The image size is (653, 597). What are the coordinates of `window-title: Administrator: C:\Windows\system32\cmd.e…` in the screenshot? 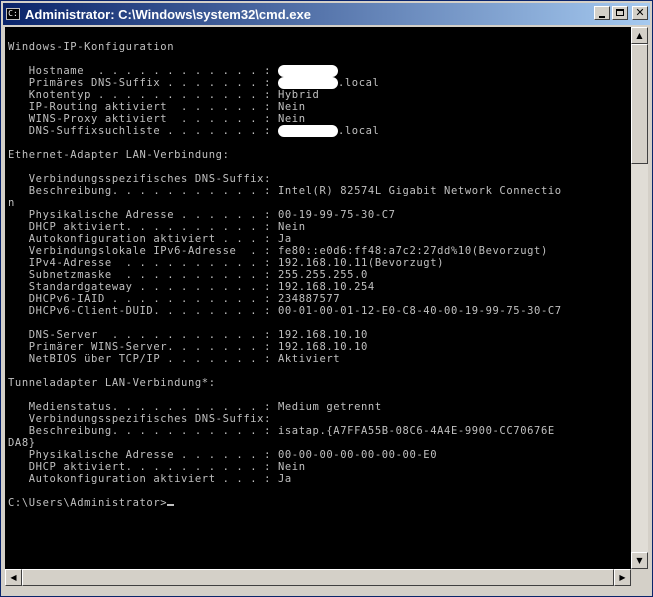 It's located at (168, 14).